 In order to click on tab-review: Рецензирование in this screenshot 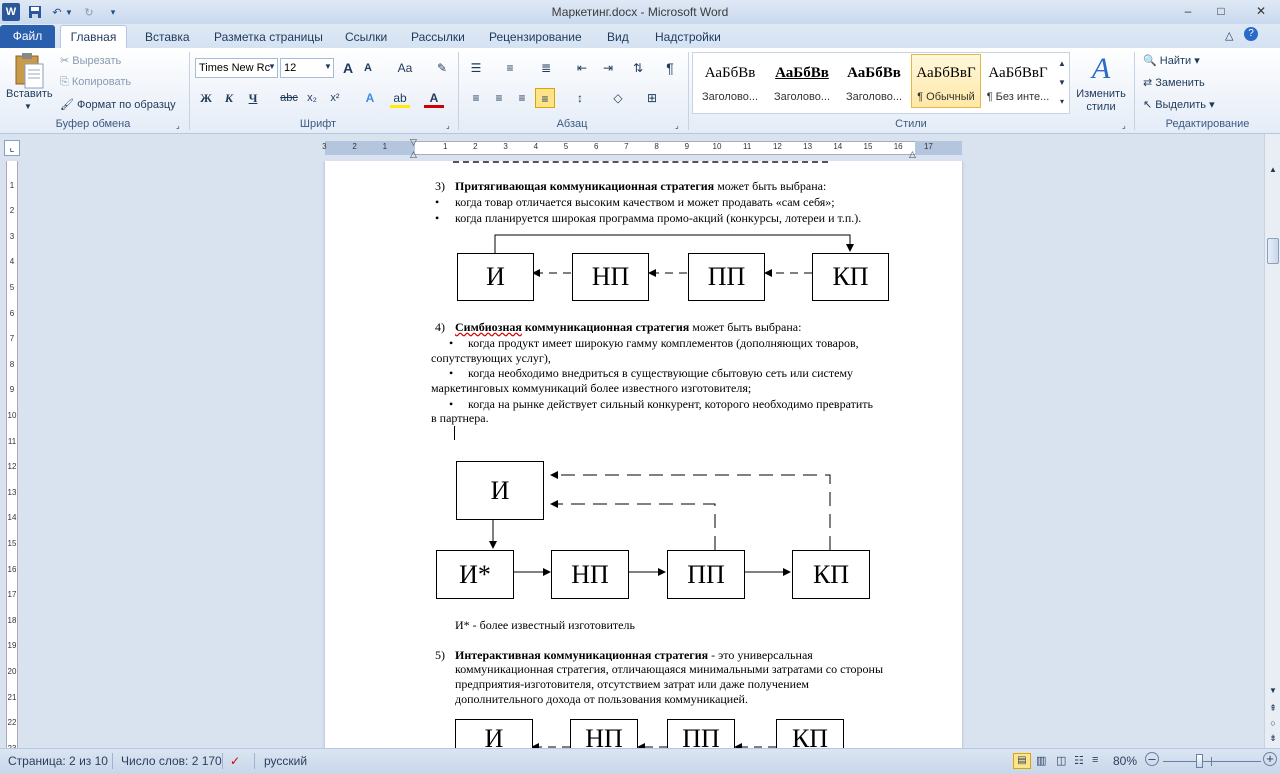, I will do `click(535, 37)`.